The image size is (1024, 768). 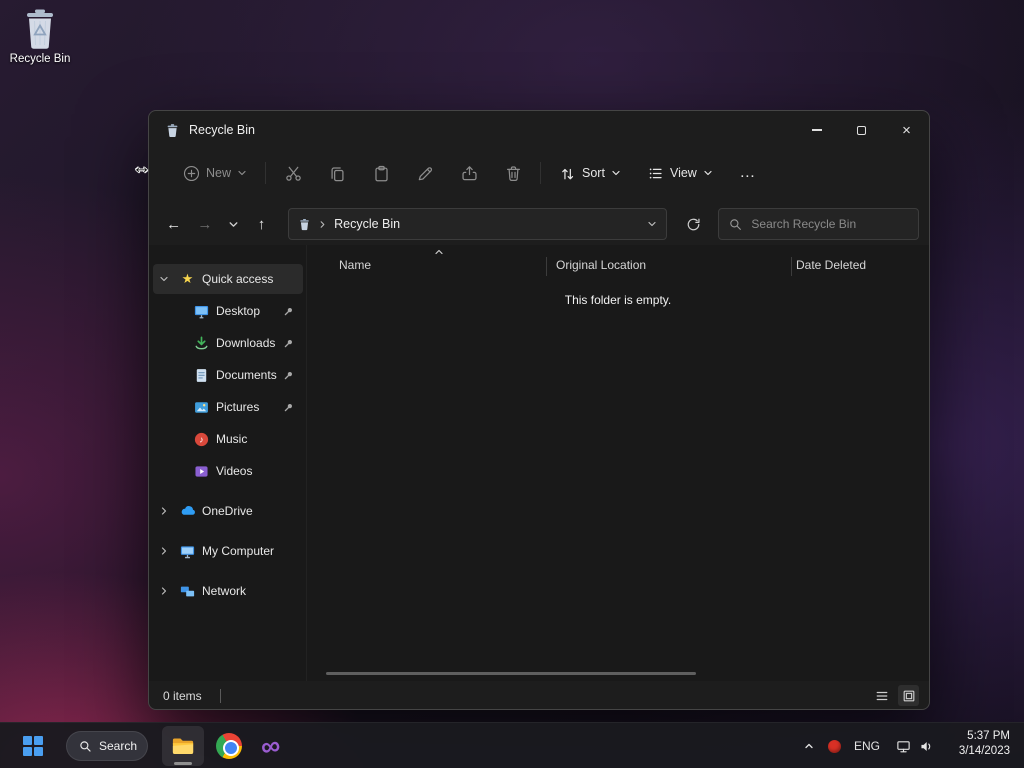 What do you see at coordinates (881, 695) in the screenshot?
I see `details-view-toggle` at bounding box center [881, 695].